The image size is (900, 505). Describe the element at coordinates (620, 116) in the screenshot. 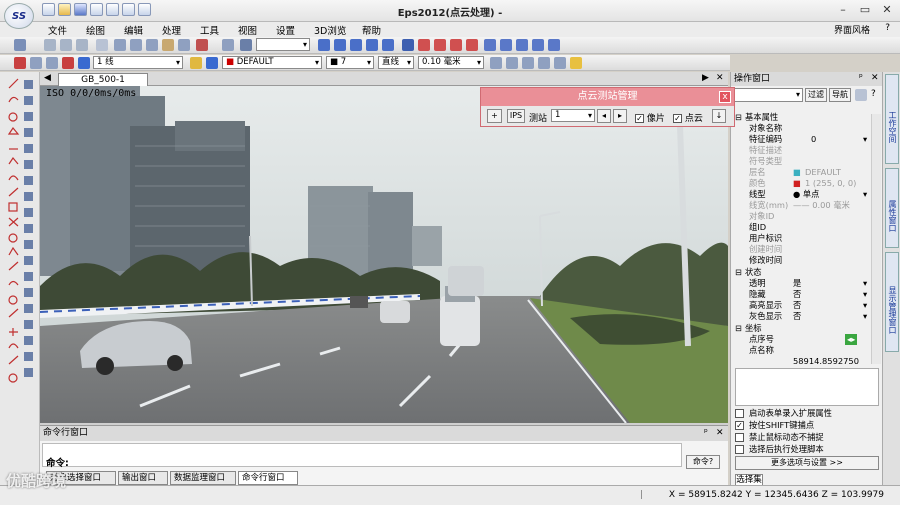

I see `next-station-button: ▸` at that location.